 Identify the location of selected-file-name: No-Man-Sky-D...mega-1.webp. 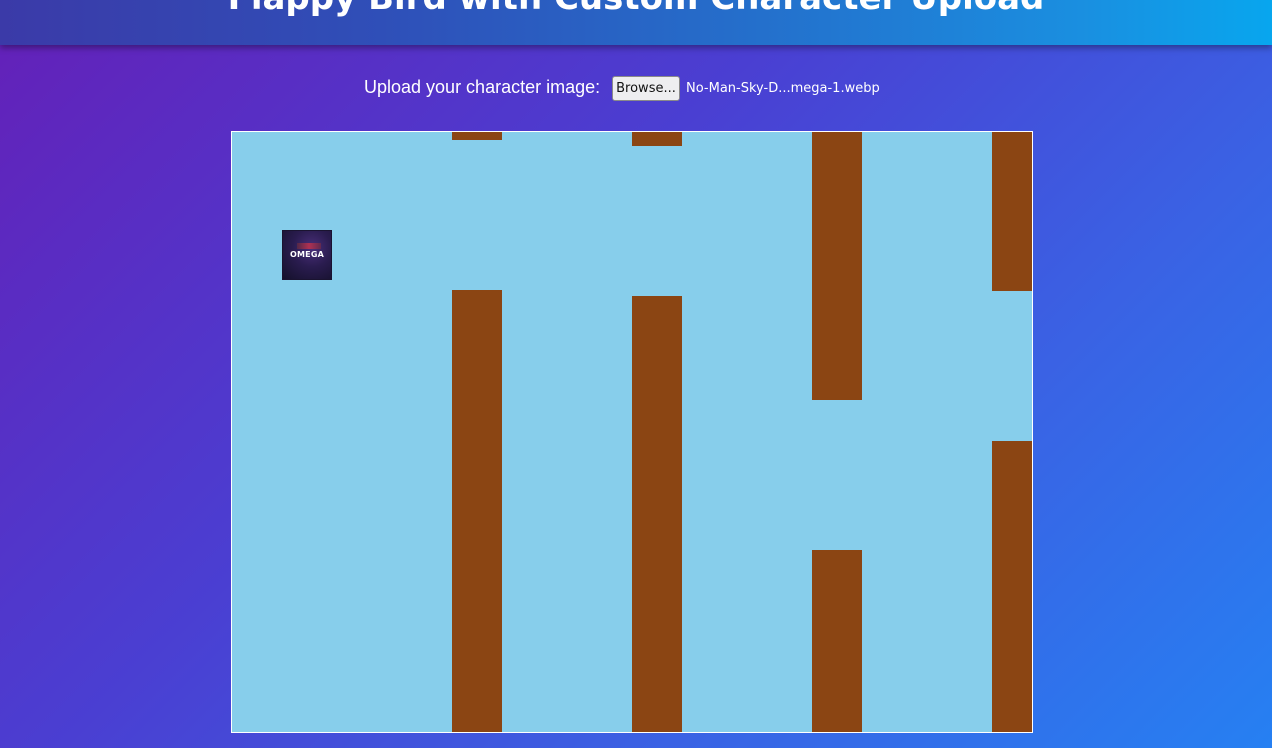
(783, 88).